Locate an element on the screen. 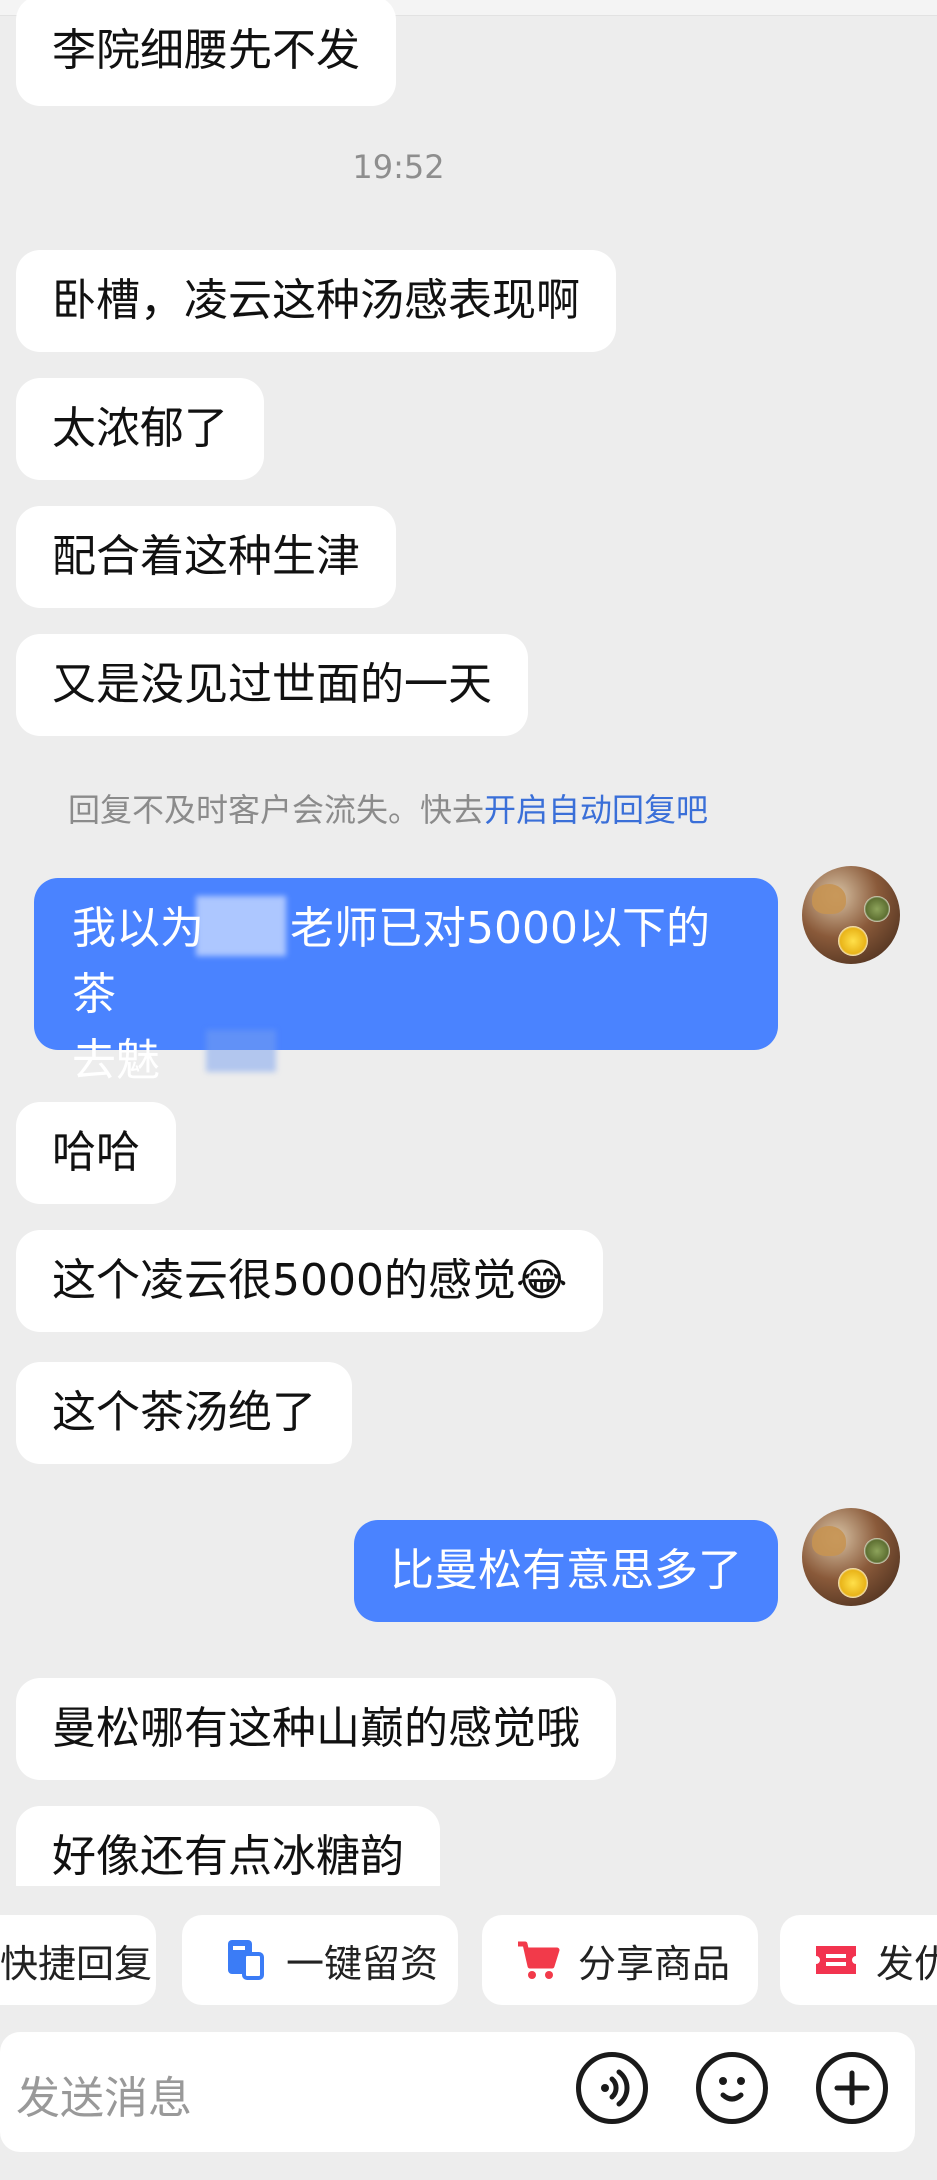 The image size is (937, 2180). message-text: 去魅 is located at coordinates (116, 1060).